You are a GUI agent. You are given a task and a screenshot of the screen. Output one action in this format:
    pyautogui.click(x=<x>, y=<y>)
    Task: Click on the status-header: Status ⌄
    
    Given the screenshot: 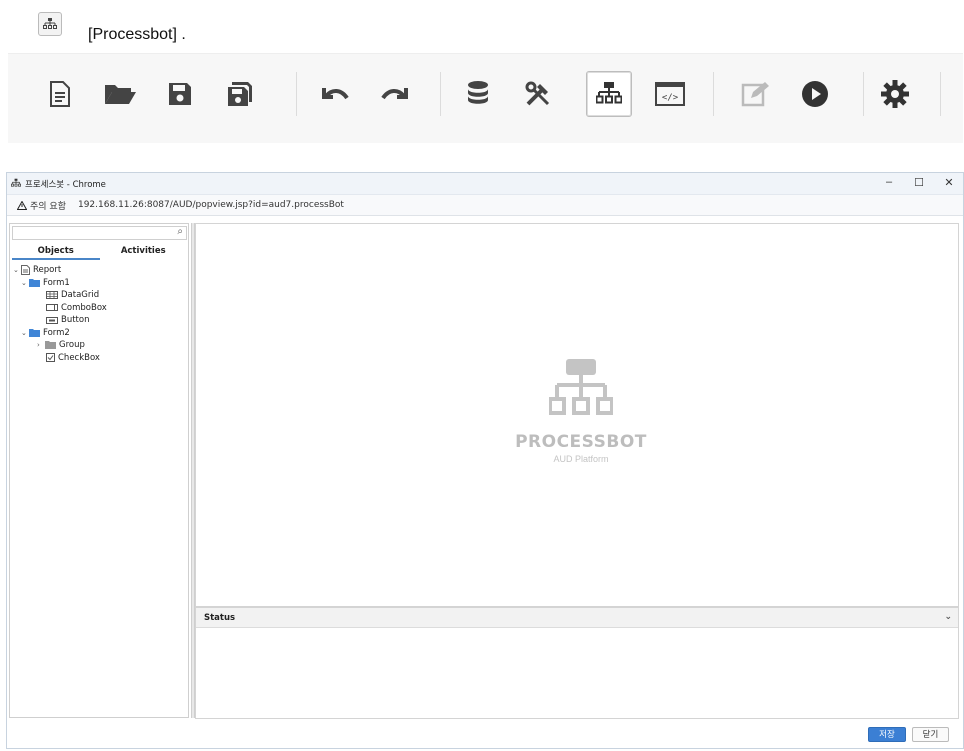 What is the action you would take?
    pyautogui.click(x=577, y=618)
    